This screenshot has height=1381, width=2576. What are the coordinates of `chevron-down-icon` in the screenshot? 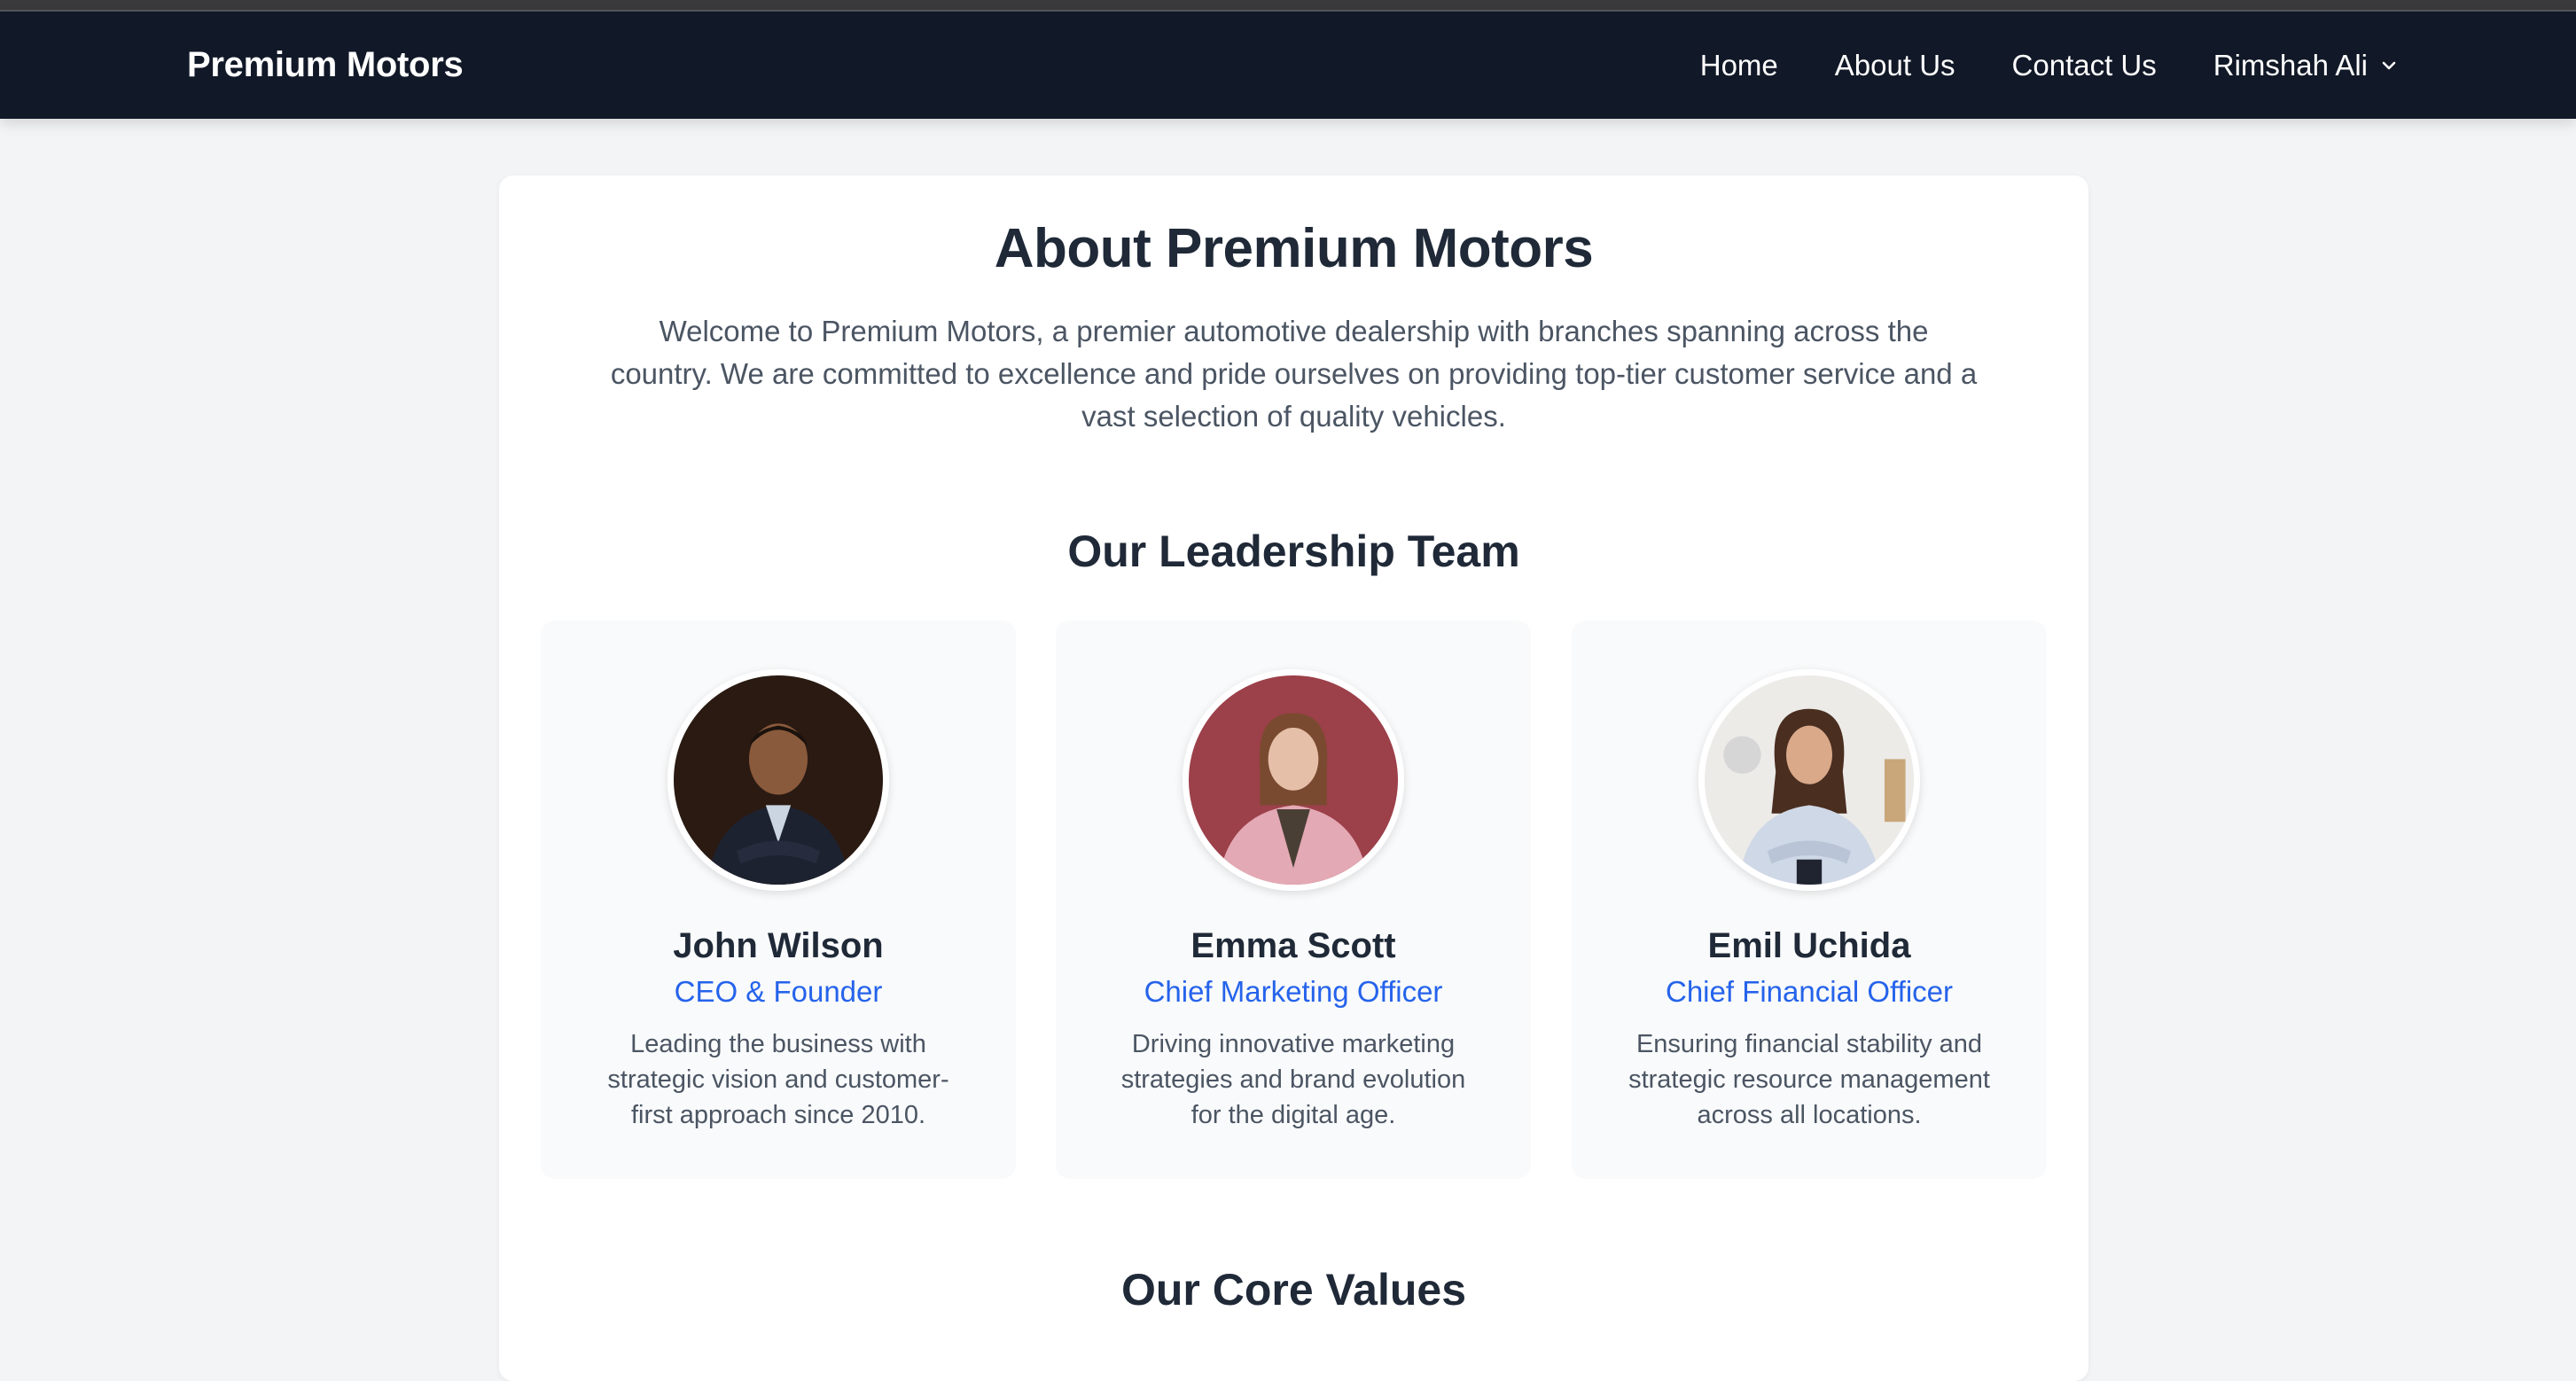 It's located at (2389, 65).